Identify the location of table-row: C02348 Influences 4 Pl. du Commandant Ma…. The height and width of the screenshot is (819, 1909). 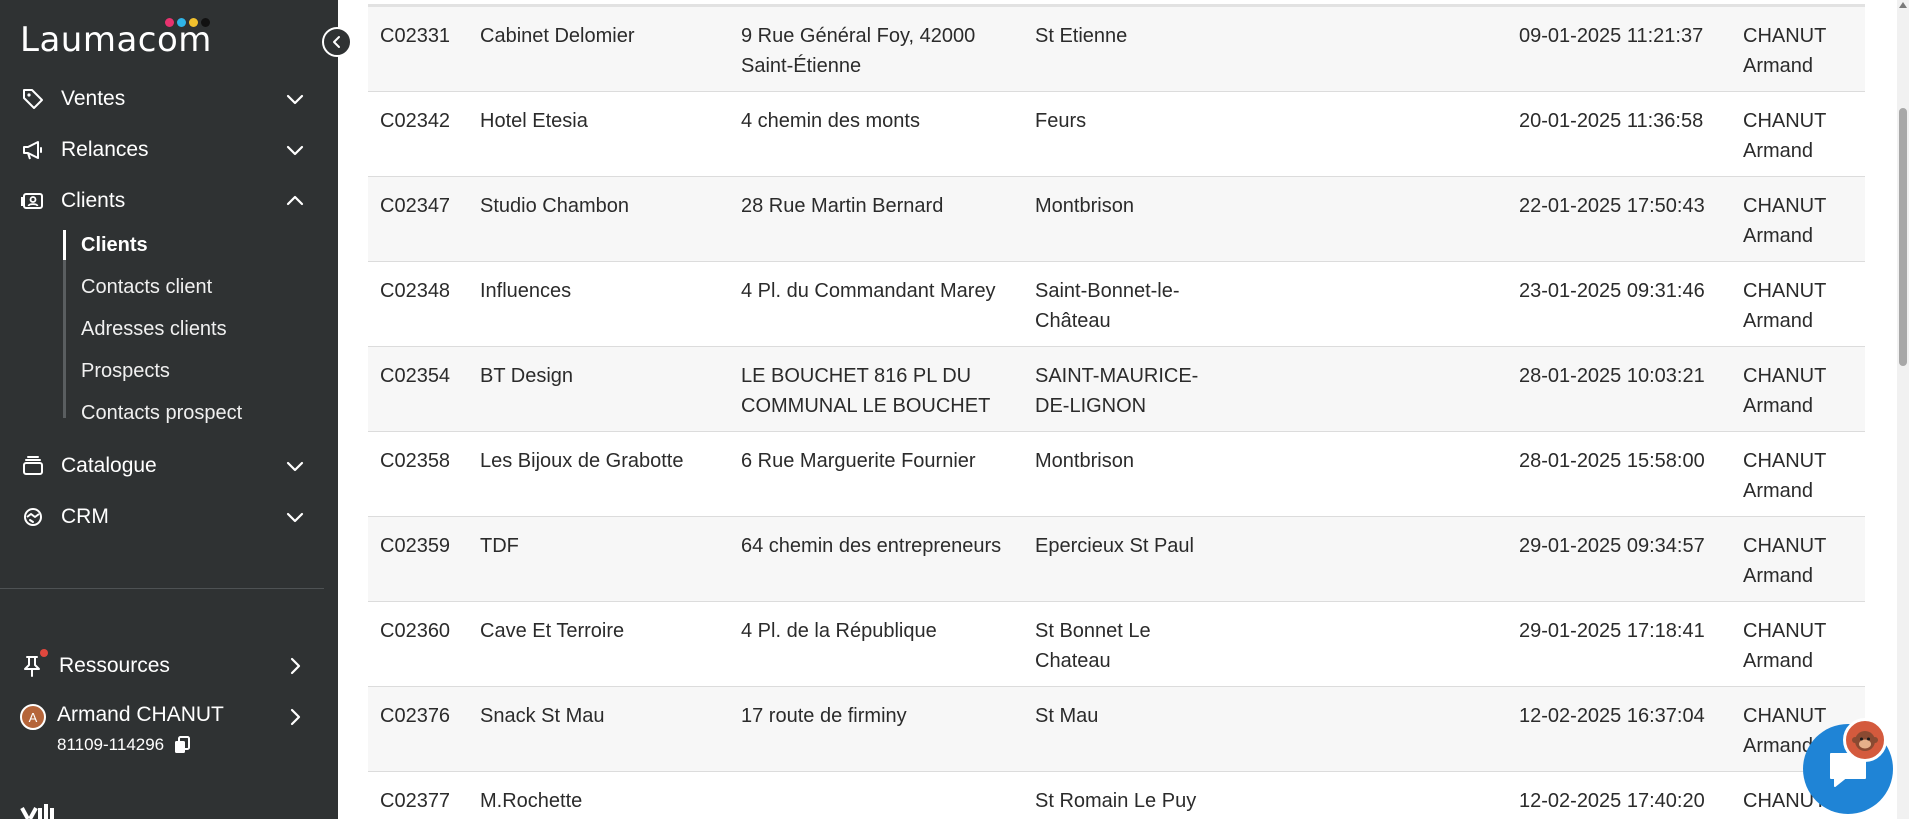
(1116, 304).